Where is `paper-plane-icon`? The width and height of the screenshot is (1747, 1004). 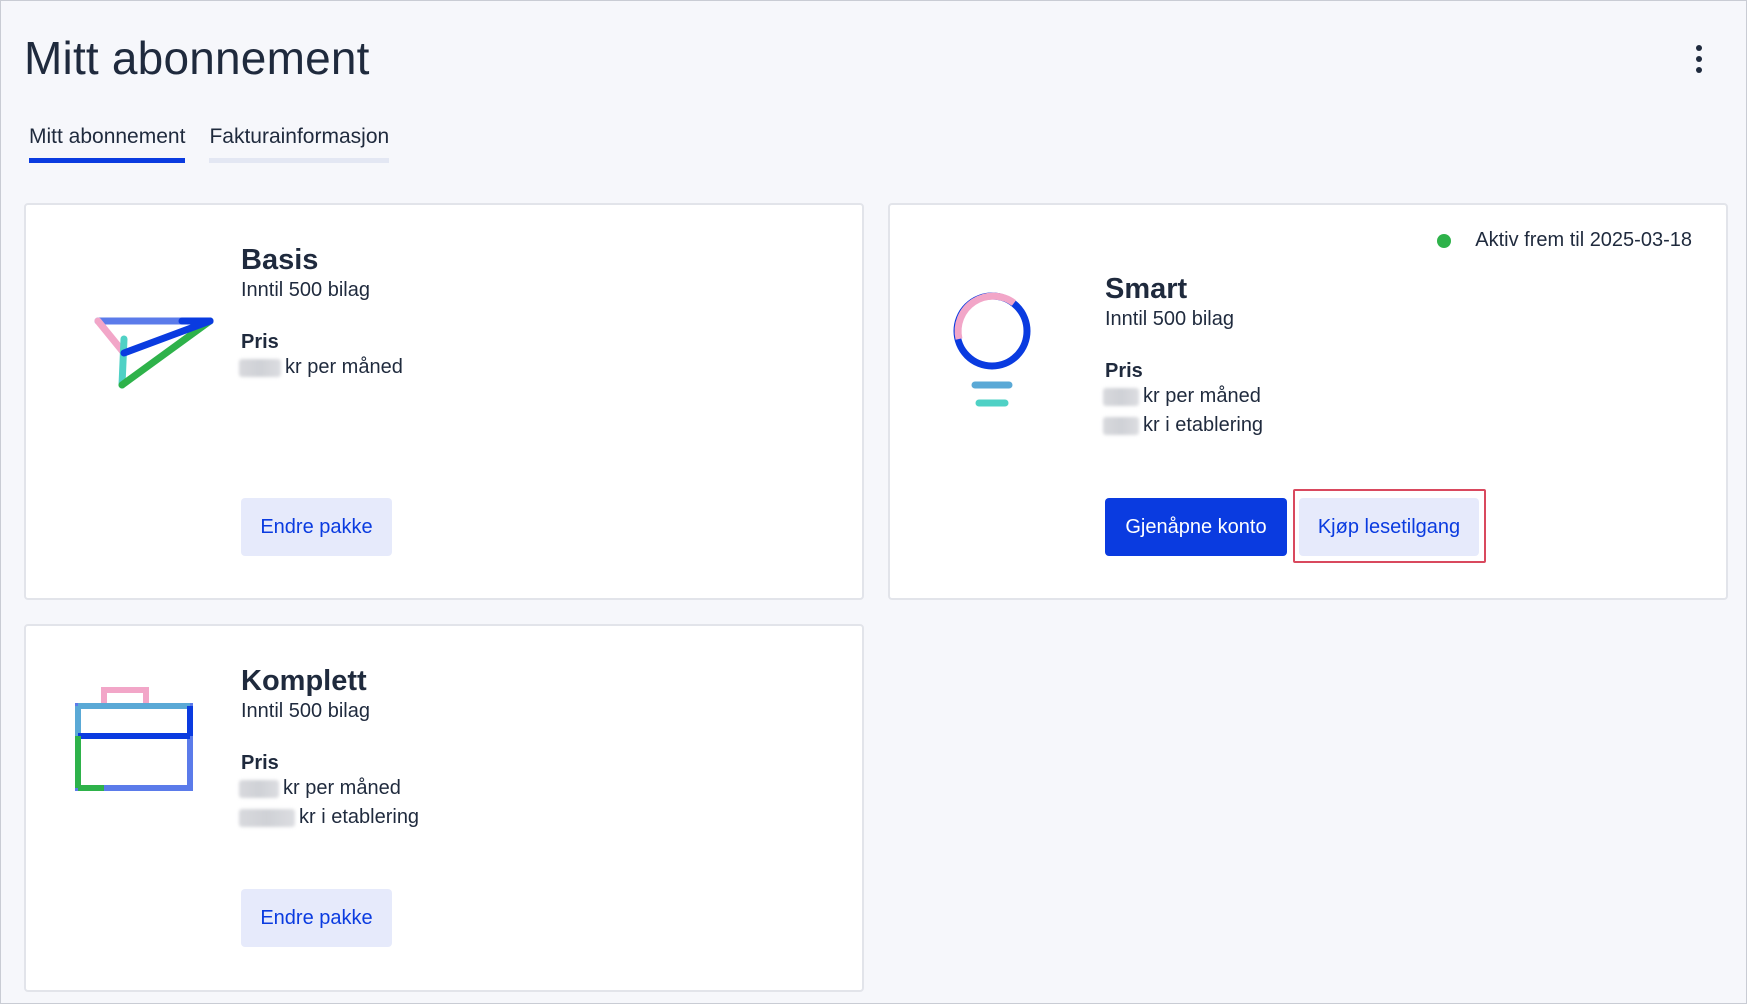
paper-plane-icon is located at coordinates (154, 353).